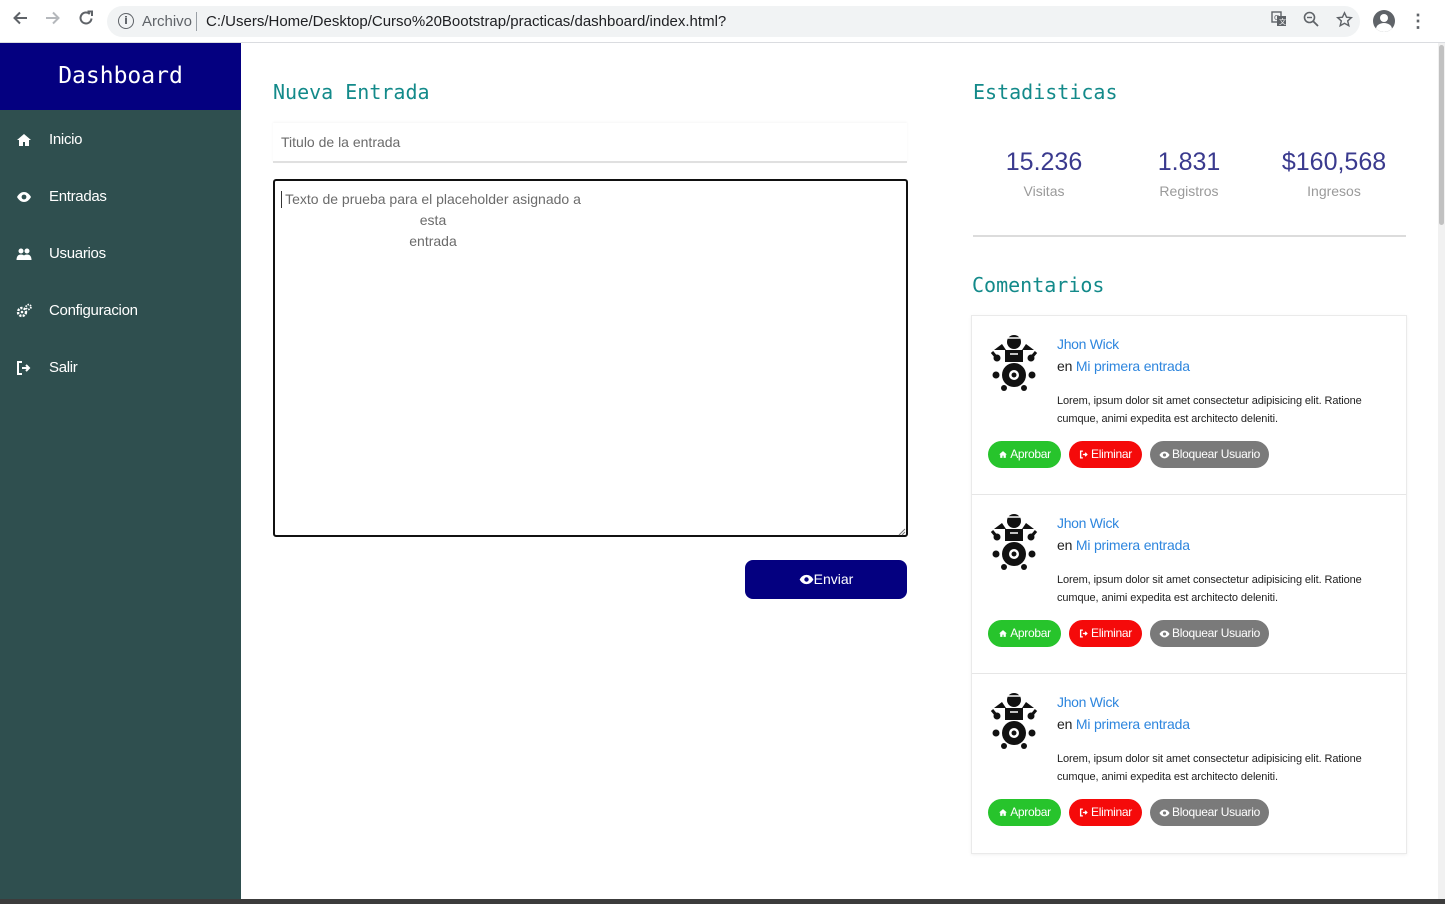 The height and width of the screenshot is (904, 1445). What do you see at coordinates (902, 532) in the screenshot?
I see `resize-grip-icon` at bounding box center [902, 532].